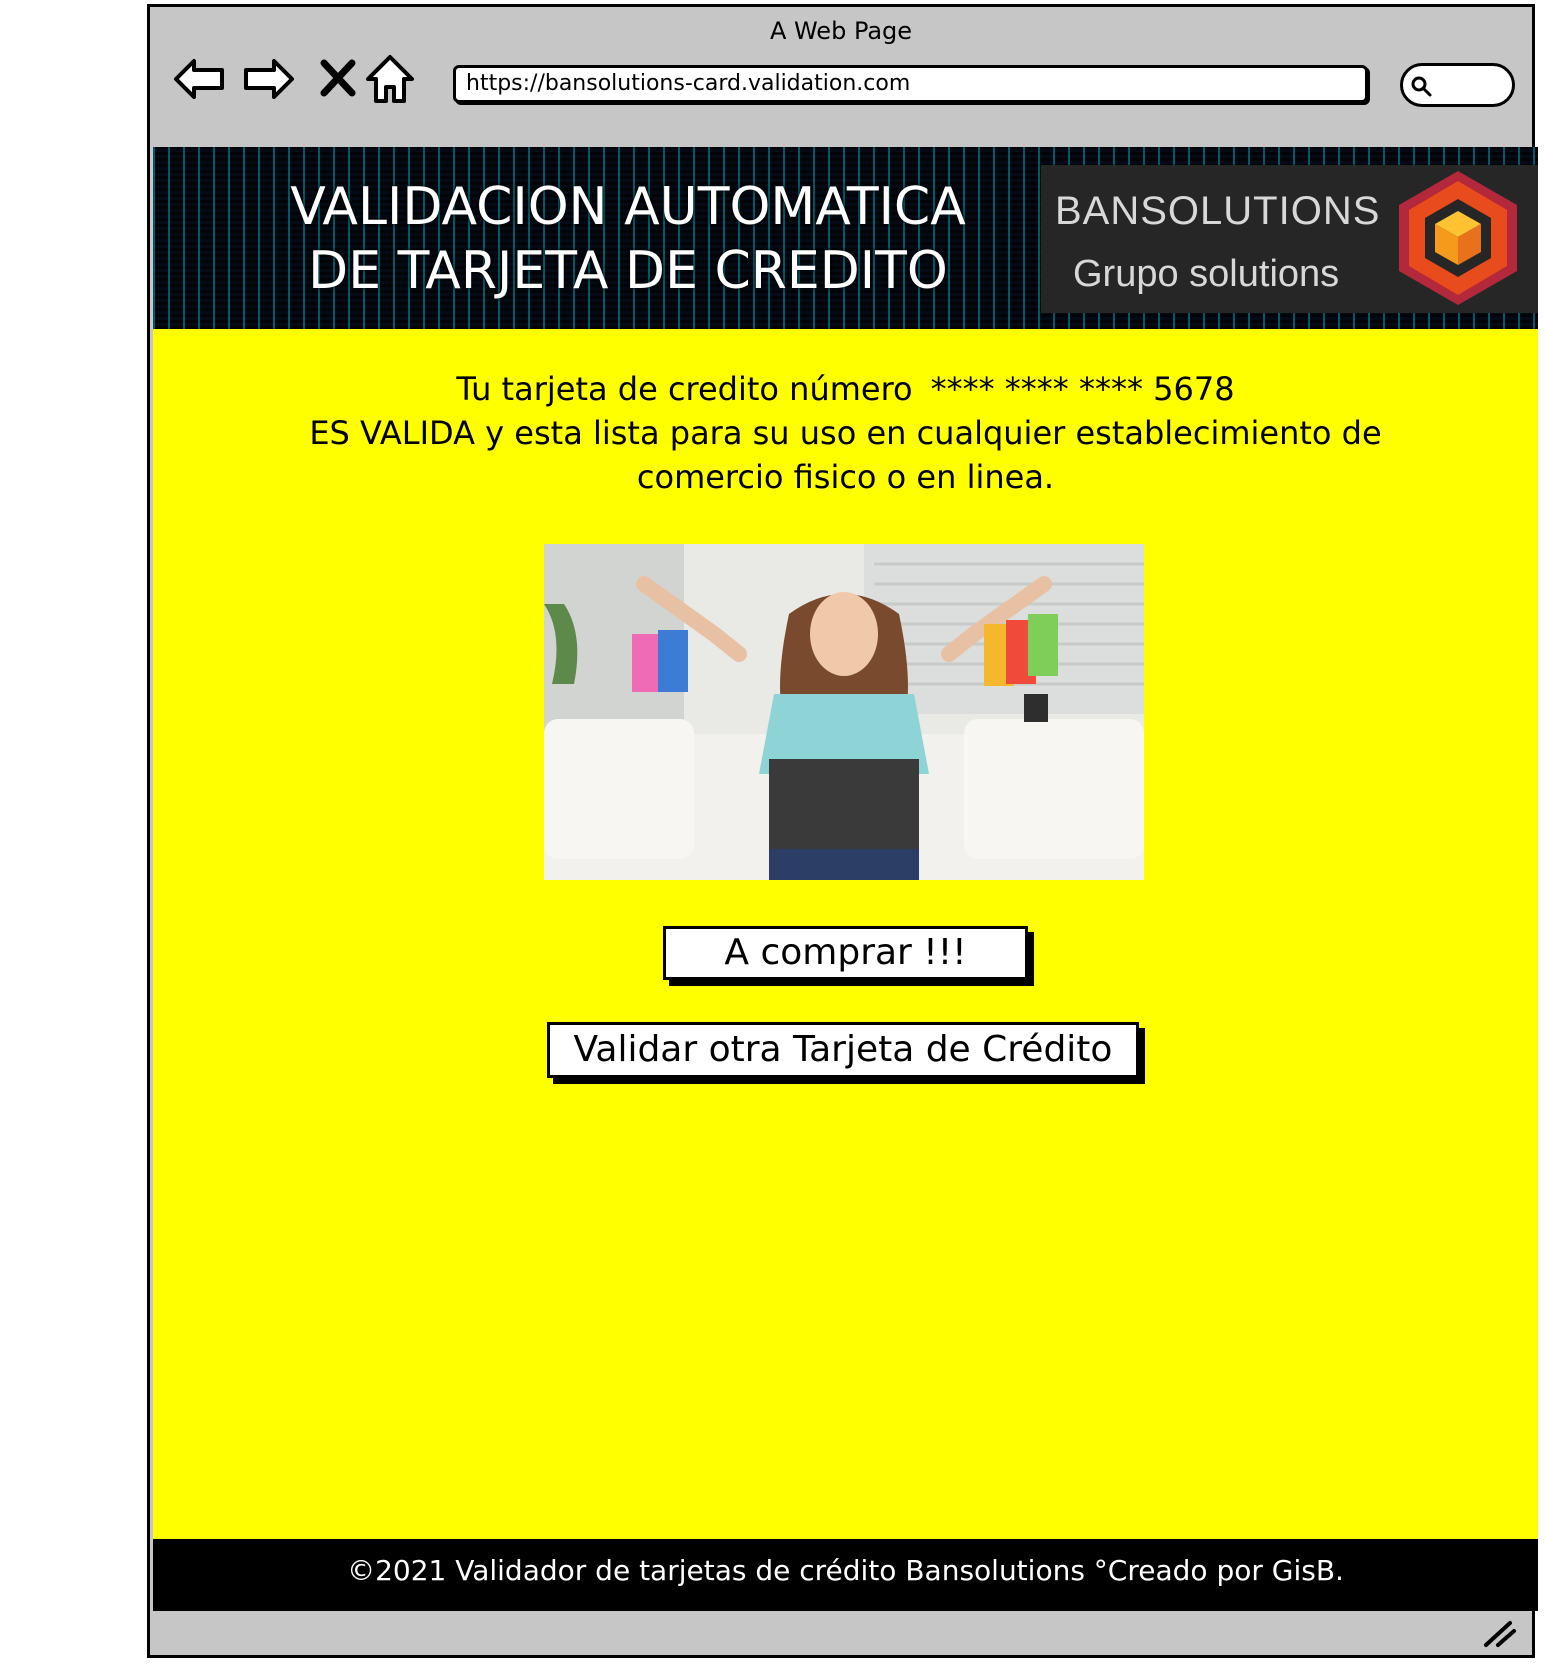 Image resolution: width=1546 pixels, height=1664 pixels. I want to click on page-title-line-2: DE TARJETA DE CREDITO, so click(628, 271).